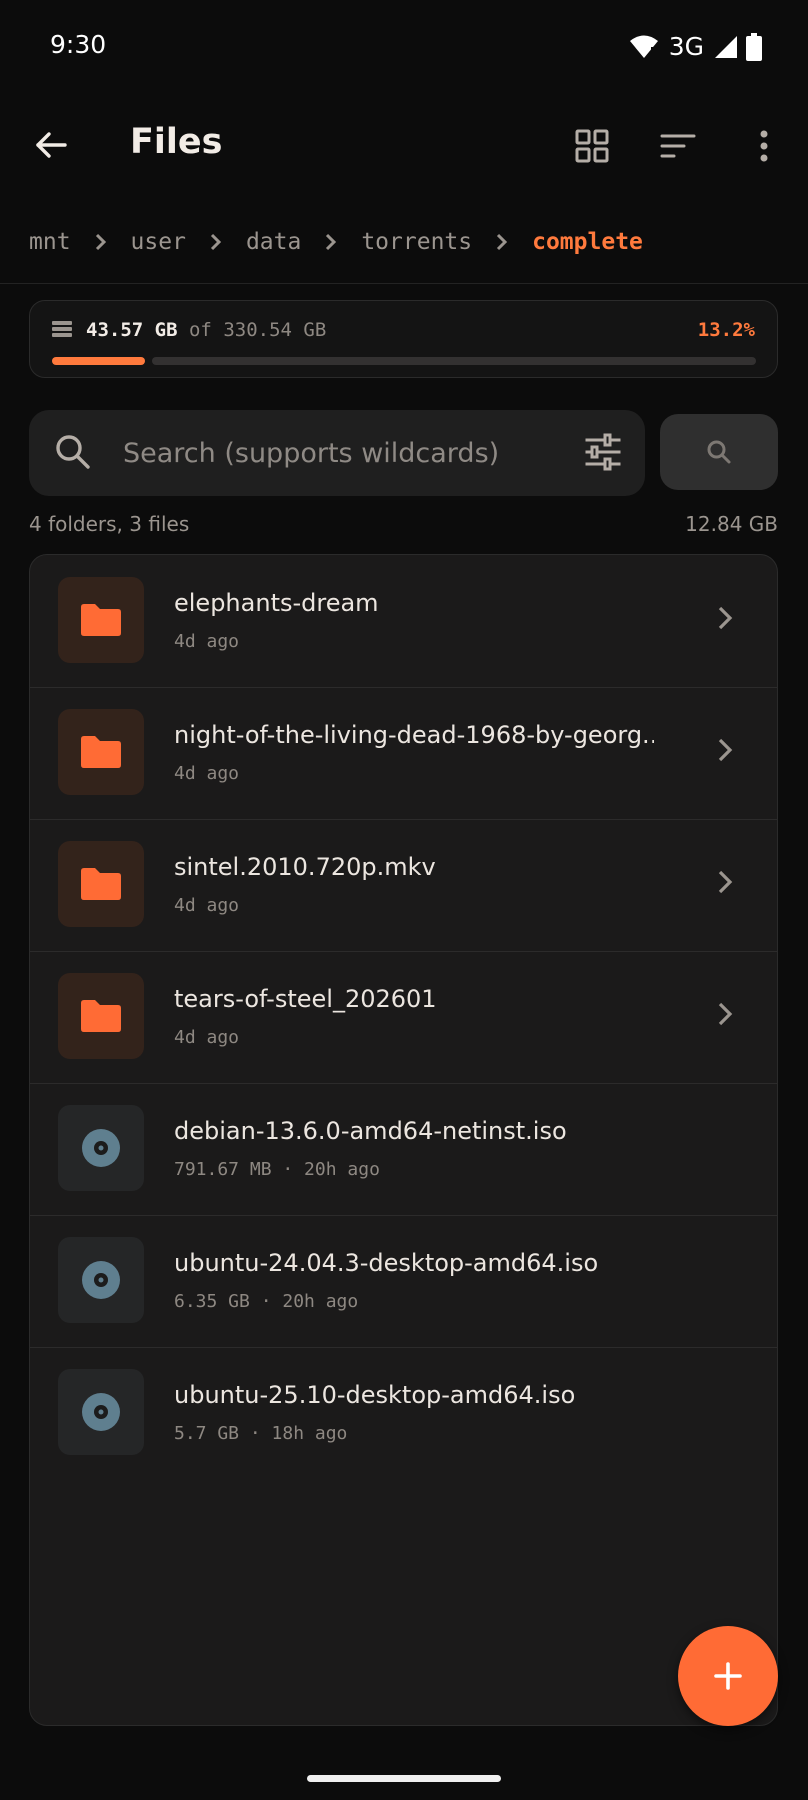 The image size is (808, 1800). I want to click on file-meta: 791.67 MB · 20h ago, so click(277, 1169).